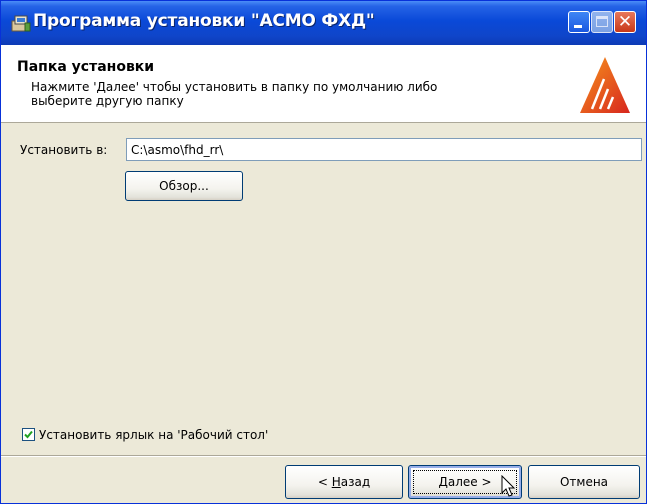  I want to click on maximize-icon, so click(602, 21).